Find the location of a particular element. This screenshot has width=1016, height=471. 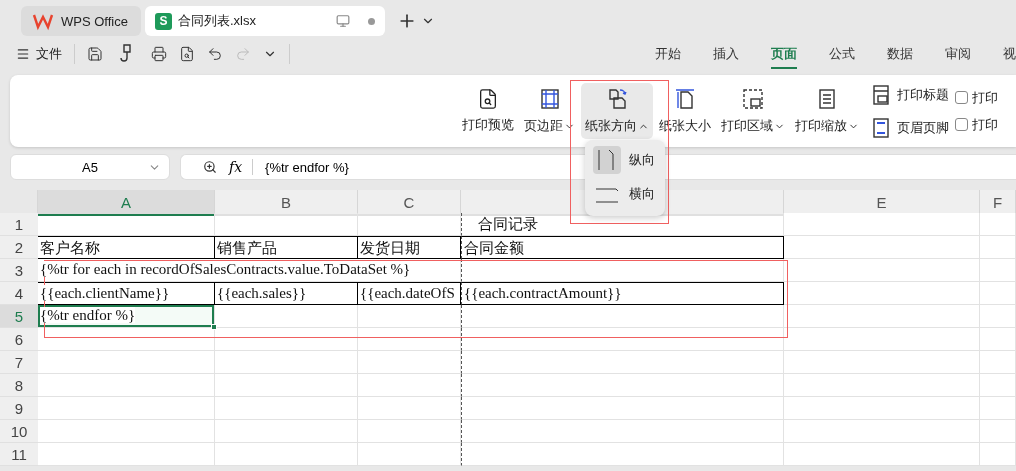

cell-text: 销售产品 is located at coordinates (247, 248).